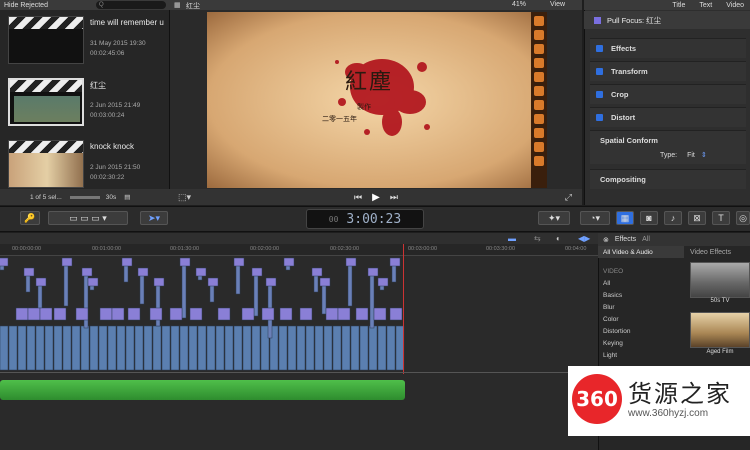 The height and width of the screenshot is (450, 750). What do you see at coordinates (568, 197) in the screenshot?
I see `fullscreen-icon: ⤢` at bounding box center [568, 197].